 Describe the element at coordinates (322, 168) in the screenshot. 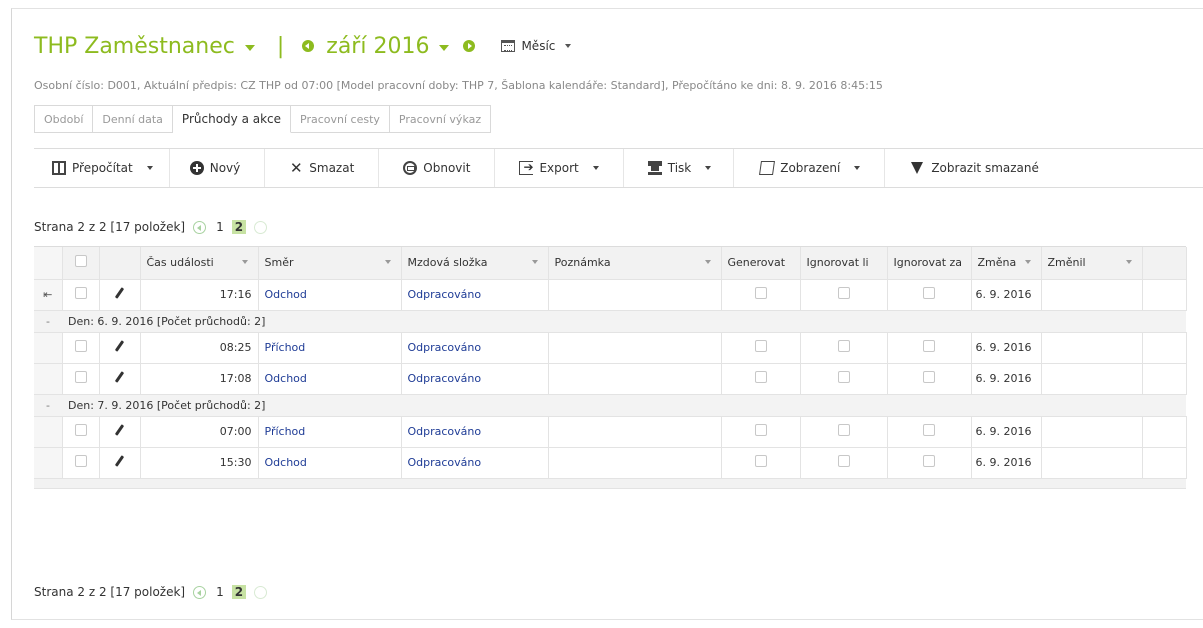

I see `delete-button: ✕ Smazat` at that location.